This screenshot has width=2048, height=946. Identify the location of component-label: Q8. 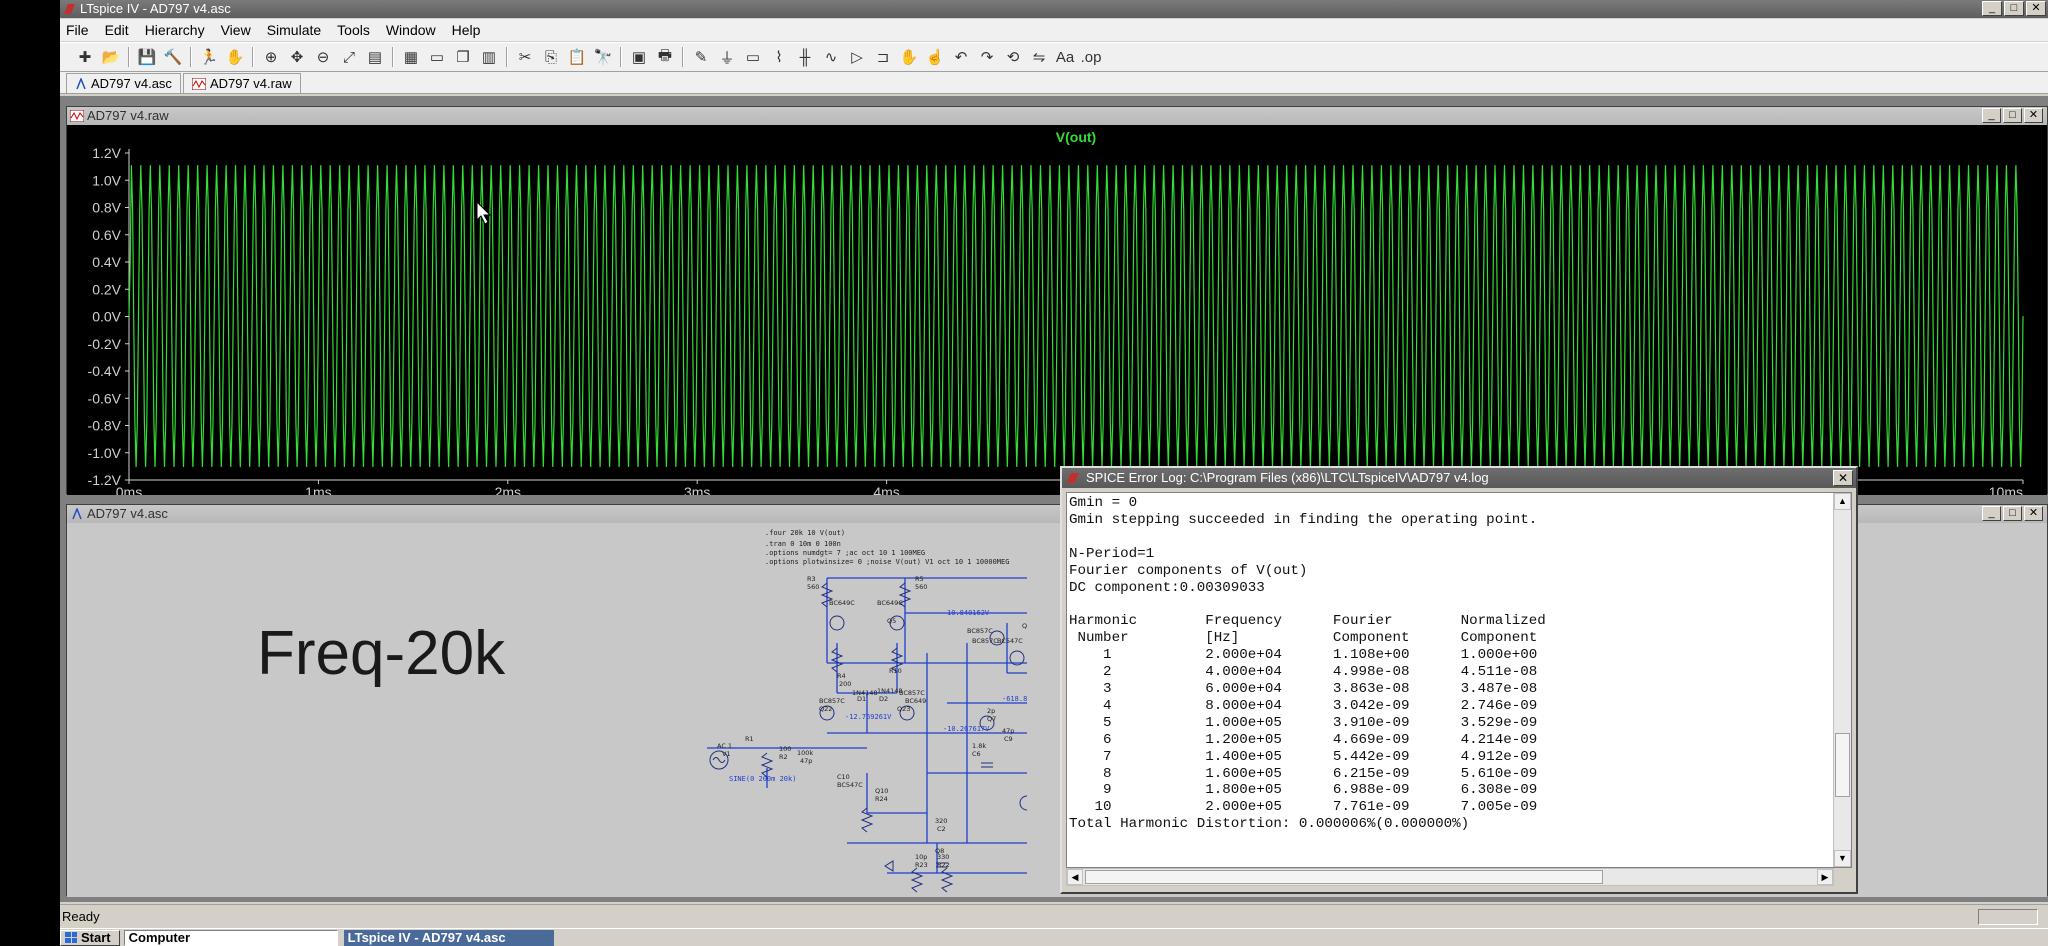
(939, 851).